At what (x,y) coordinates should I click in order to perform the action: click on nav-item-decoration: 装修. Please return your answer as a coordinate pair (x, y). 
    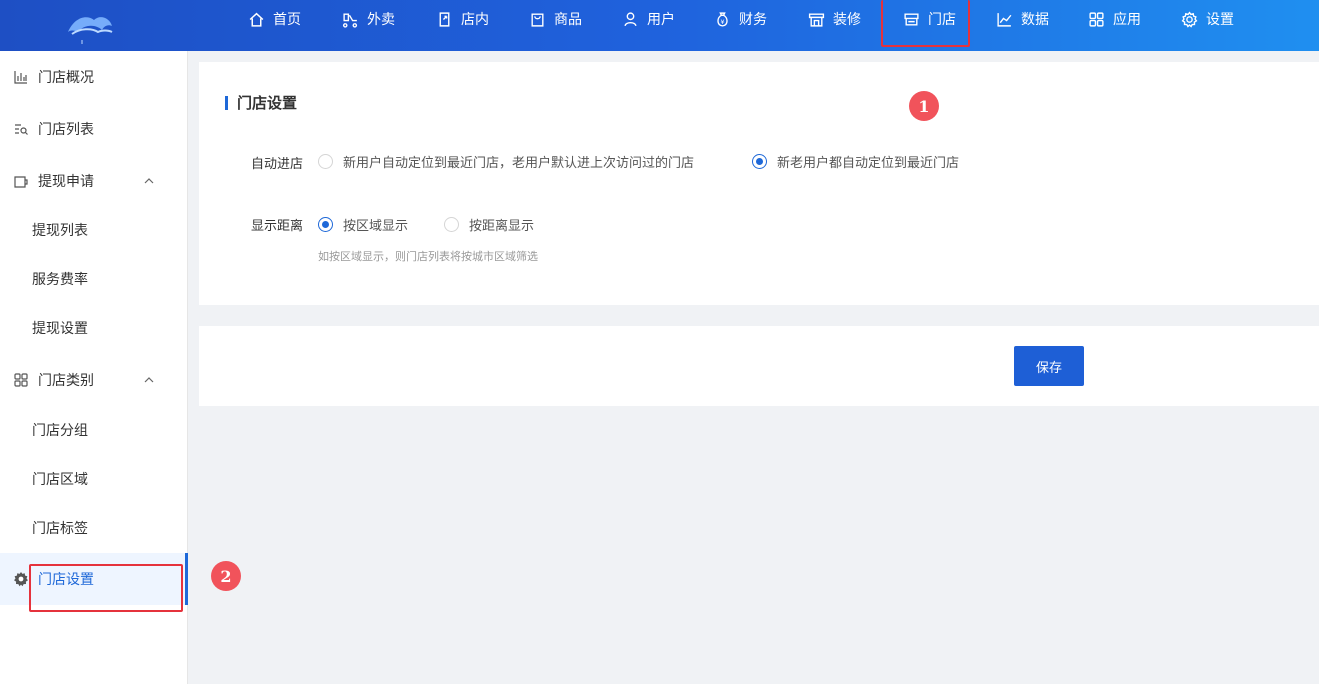
    Looking at the image, I should click on (834, 19).